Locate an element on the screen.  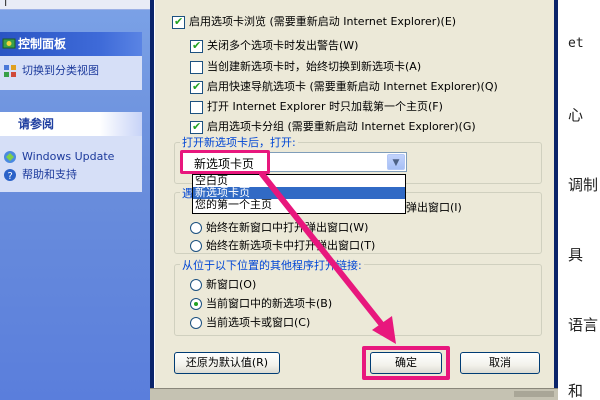
help-support-link: ? 帮助和支持 is located at coordinates (71, 175).